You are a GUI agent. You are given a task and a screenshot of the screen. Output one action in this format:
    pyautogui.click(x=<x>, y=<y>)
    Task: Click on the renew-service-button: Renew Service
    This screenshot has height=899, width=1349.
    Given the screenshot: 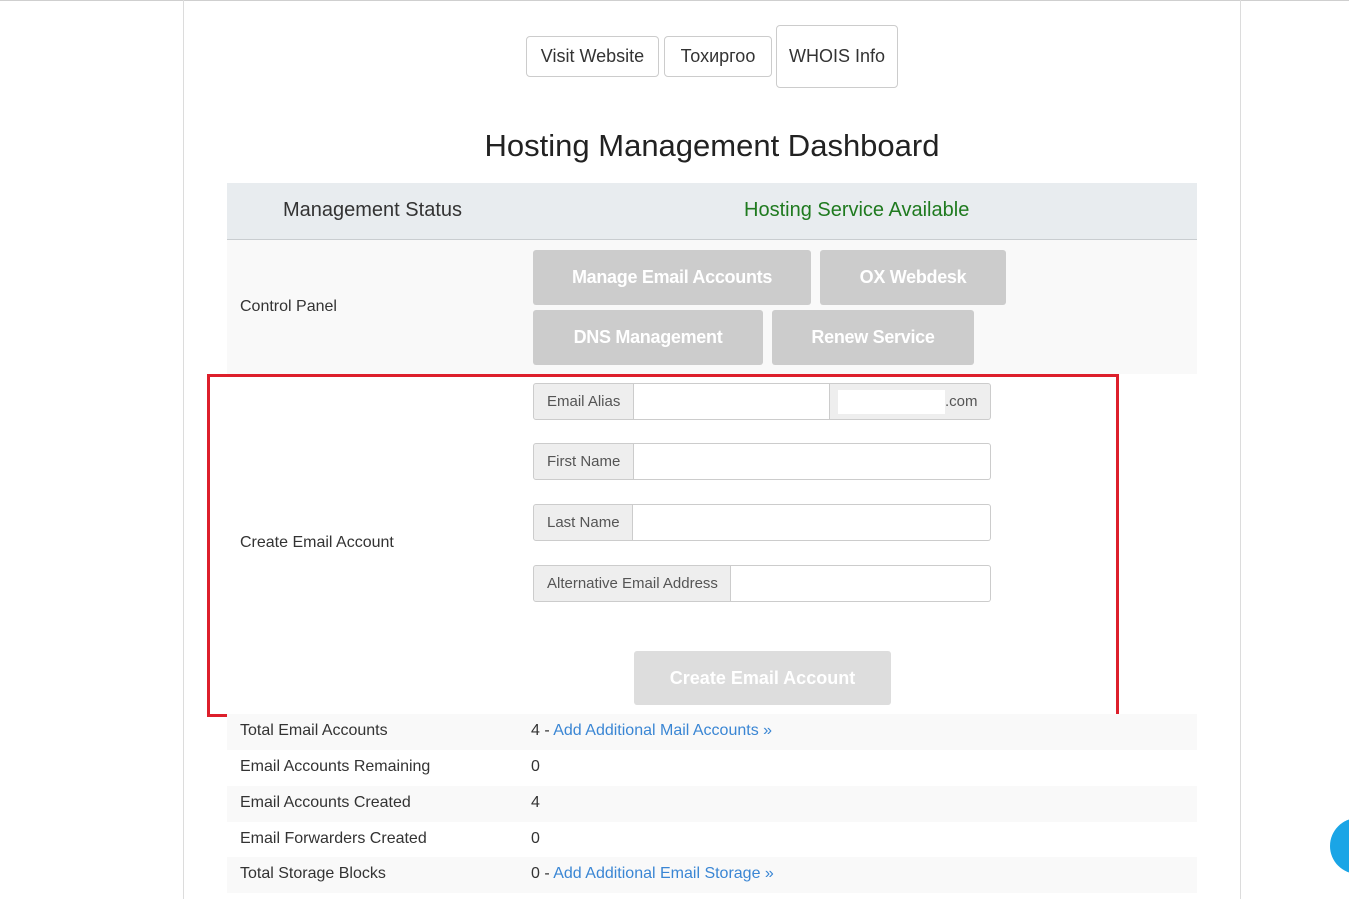 What is the action you would take?
    pyautogui.click(x=873, y=337)
    